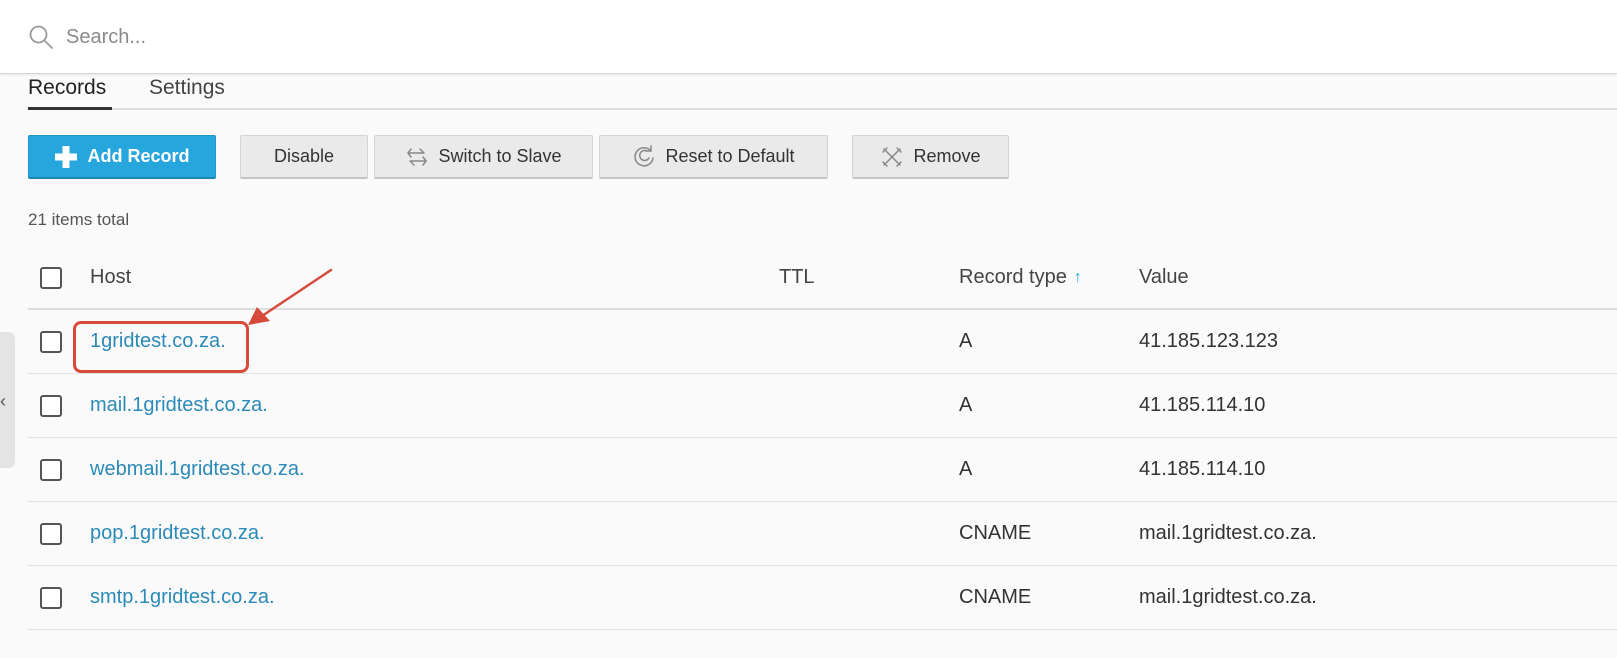  Describe the element at coordinates (194, 92) in the screenshot. I see `tab-settings: Settings` at that location.